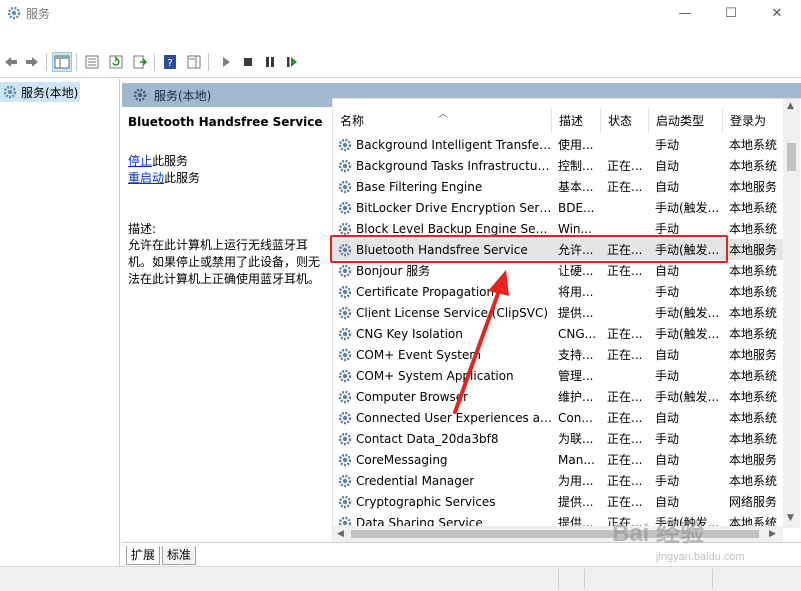 This screenshot has height=591, width=801. I want to click on help-icon: ?, so click(170, 62).